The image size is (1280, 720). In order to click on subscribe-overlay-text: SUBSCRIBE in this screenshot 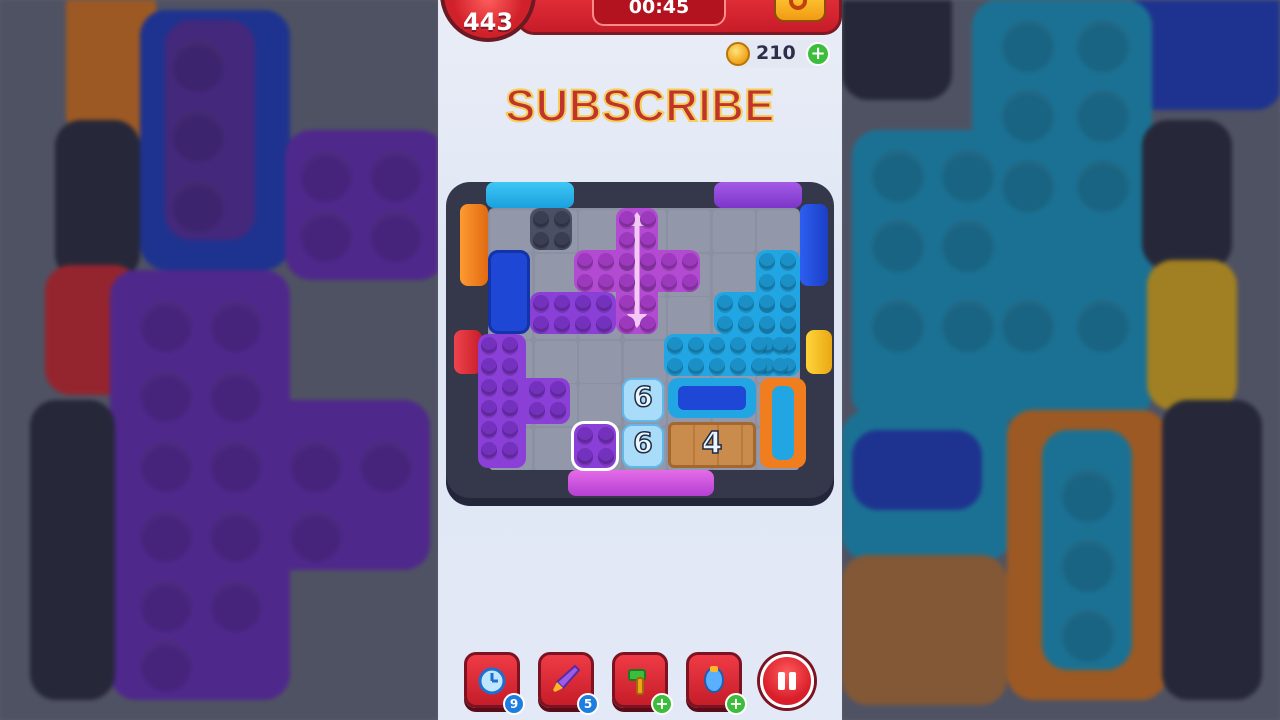, I will do `click(639, 105)`.